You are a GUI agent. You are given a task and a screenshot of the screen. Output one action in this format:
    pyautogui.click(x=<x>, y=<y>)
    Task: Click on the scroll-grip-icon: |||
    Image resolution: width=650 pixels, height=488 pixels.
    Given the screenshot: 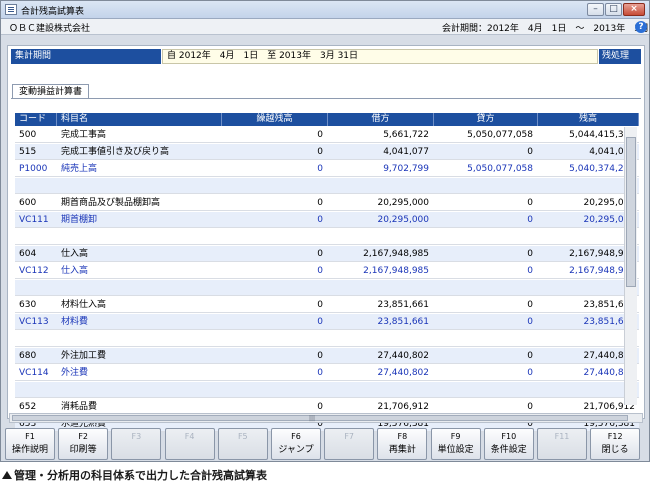 What is the action you would take?
    pyautogui.click(x=312, y=418)
    